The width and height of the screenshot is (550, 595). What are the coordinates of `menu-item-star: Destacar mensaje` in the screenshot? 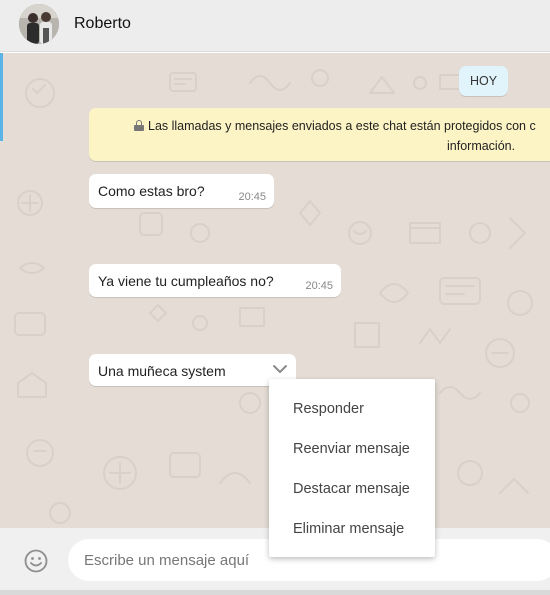 It's located at (352, 489).